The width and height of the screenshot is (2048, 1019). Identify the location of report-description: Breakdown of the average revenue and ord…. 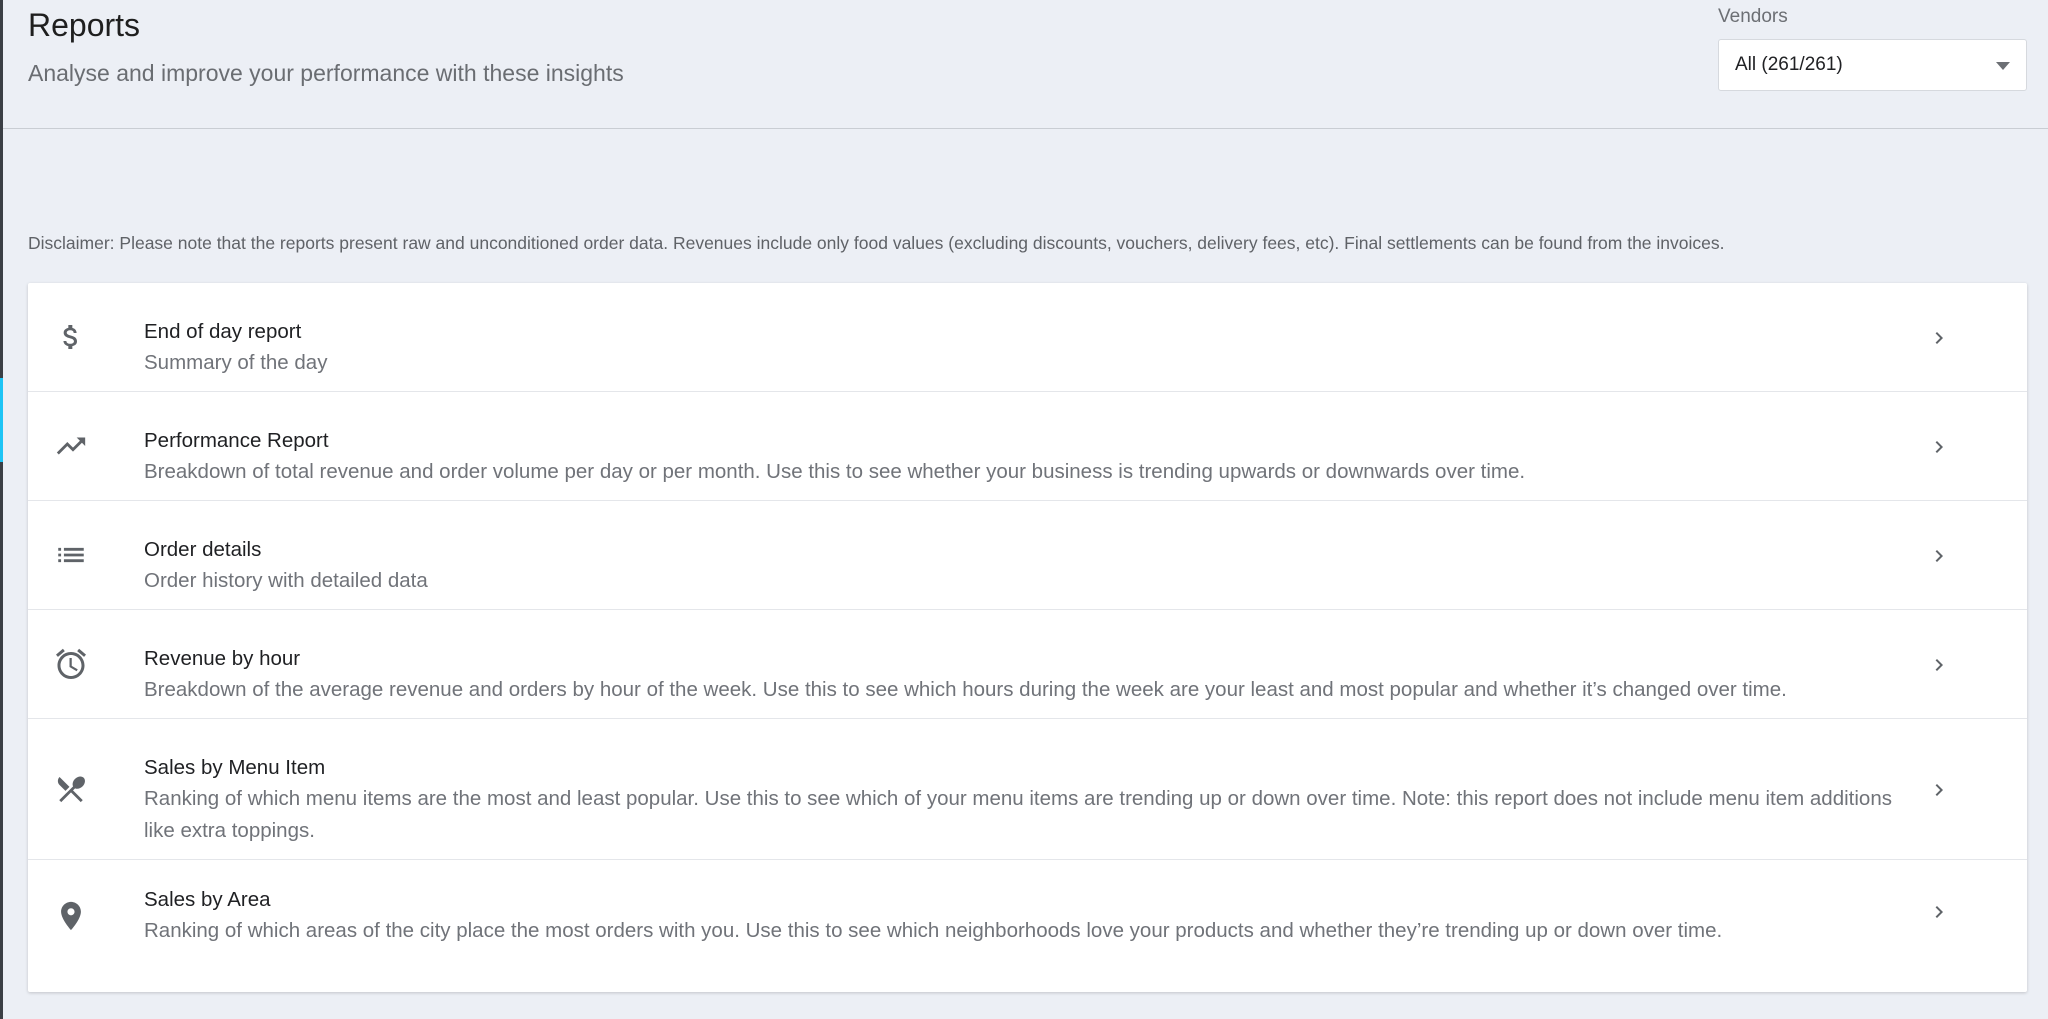
(965, 689).